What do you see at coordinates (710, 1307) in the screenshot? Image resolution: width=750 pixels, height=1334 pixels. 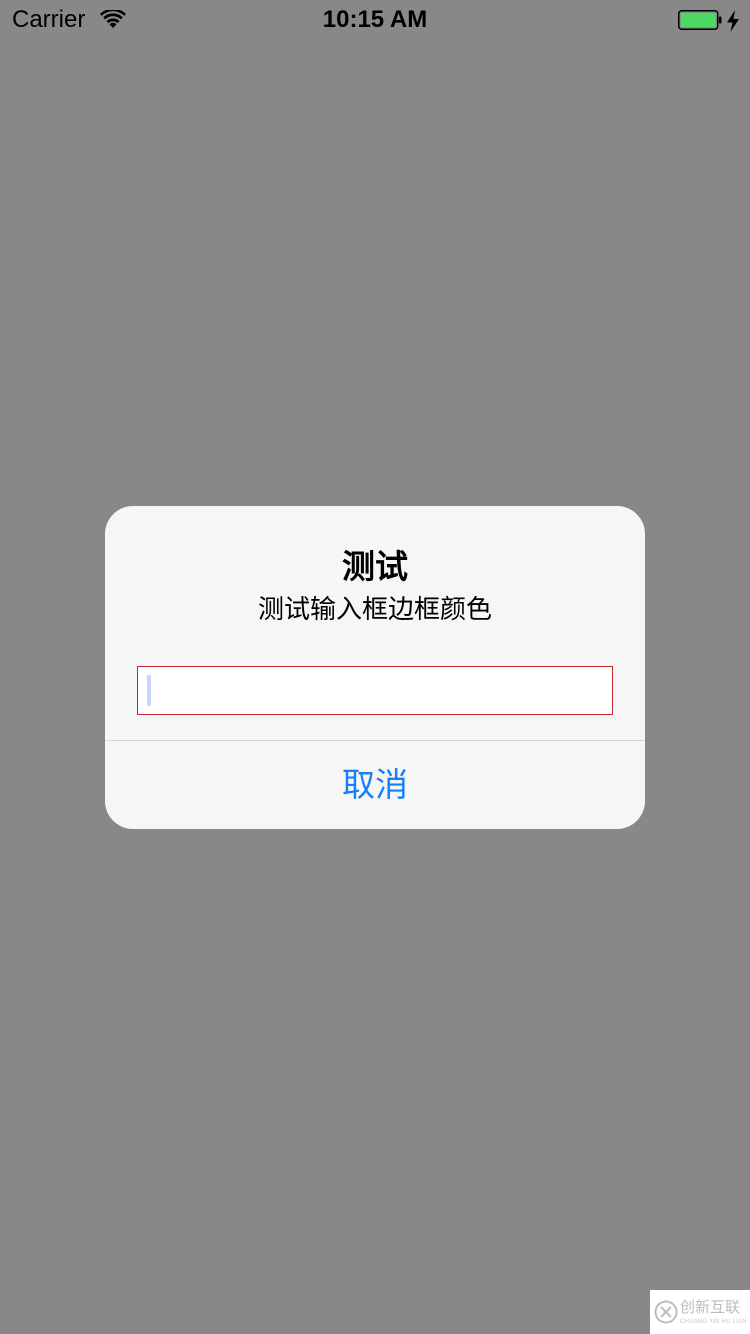 I see `watermark-text: 创新互联` at bounding box center [710, 1307].